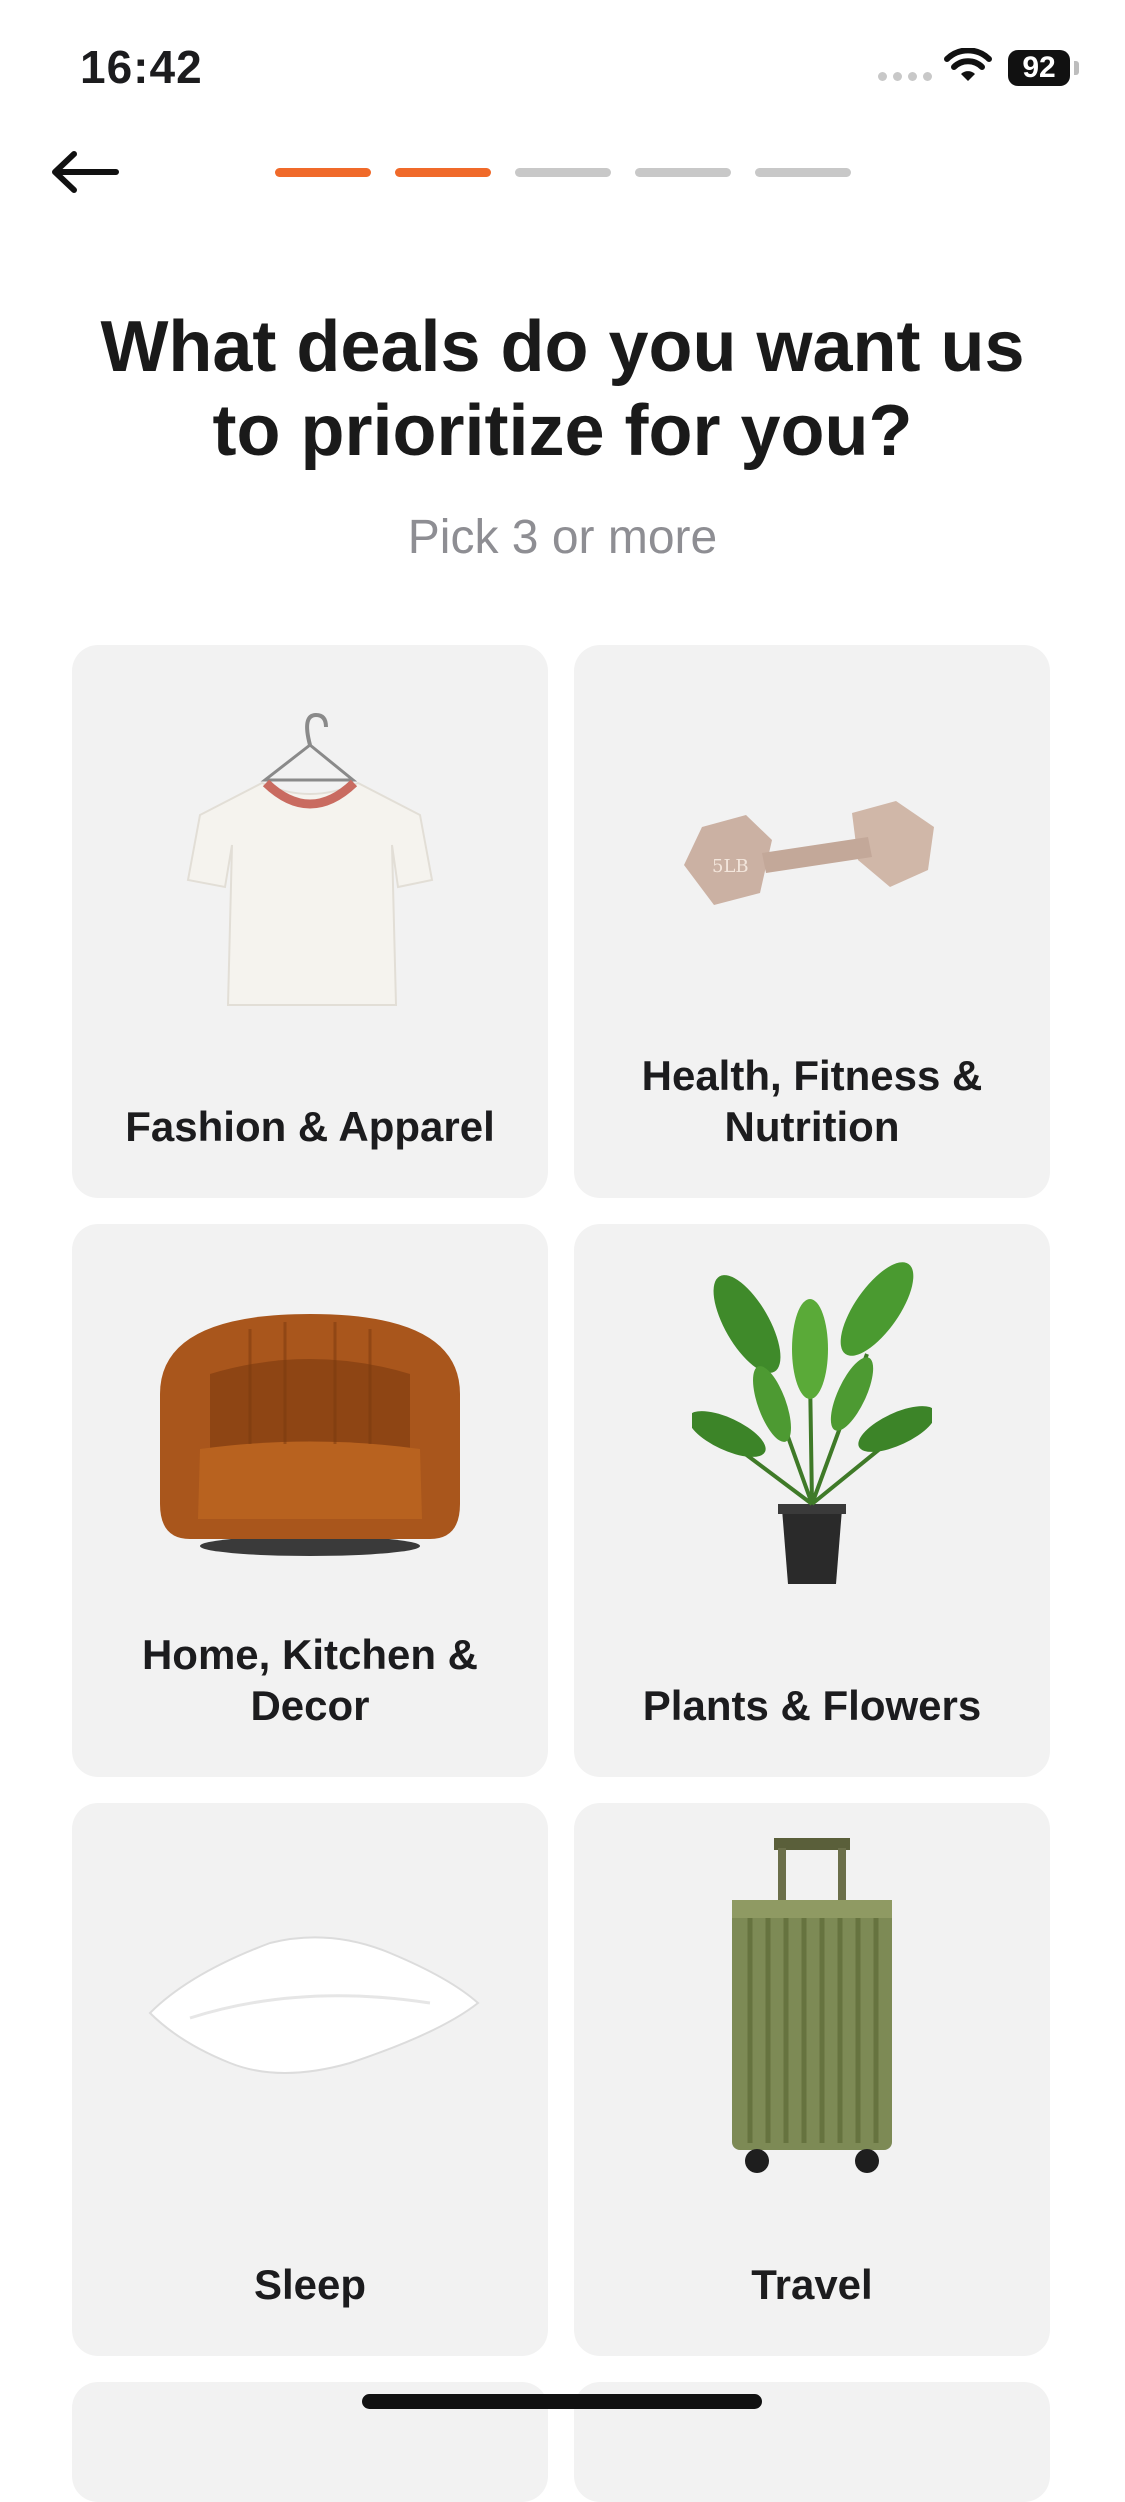 This screenshot has width=1125, height=2502. Describe the element at coordinates (812, 921) in the screenshot. I see `category-card-health: 5LB Health, Fitness & Nutrition` at that location.